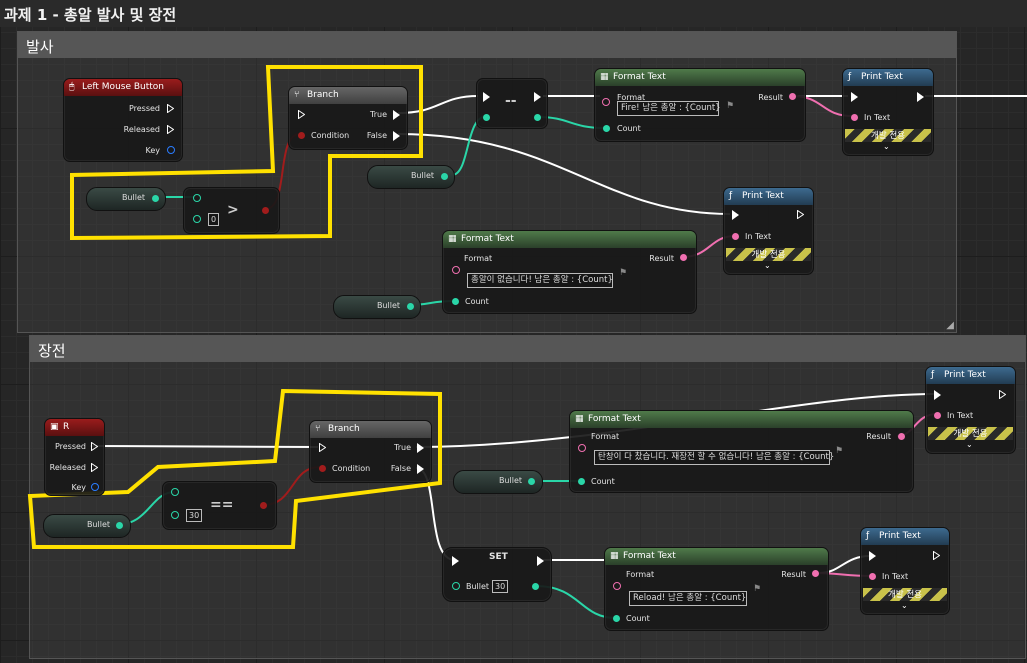 Image resolution: width=1027 pixels, height=663 pixels. What do you see at coordinates (970, 410) in the screenshot?
I see `print-text-node-full: ƒ Print Text In Text 개발 전용 ⌄` at bounding box center [970, 410].